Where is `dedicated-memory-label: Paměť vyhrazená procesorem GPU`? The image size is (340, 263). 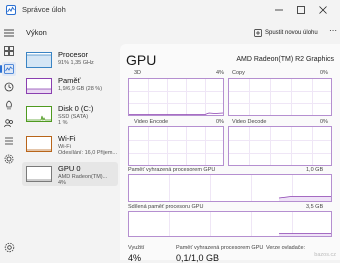 dedicated-memory-label: Paměť vyhrazená procesorem GPU is located at coordinates (172, 170).